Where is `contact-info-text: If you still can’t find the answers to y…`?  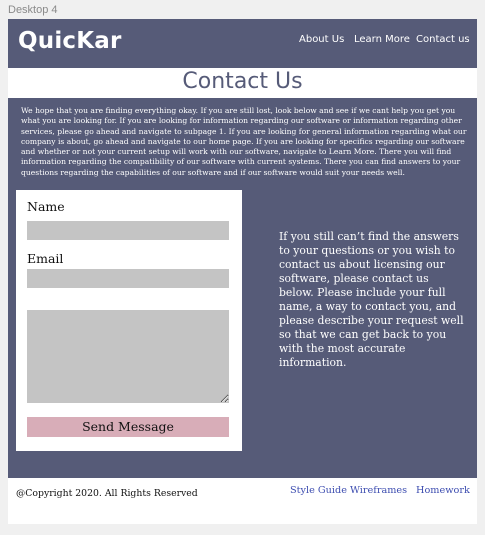 contact-info-text: If you still can’t find the answers to y… is located at coordinates (371, 299).